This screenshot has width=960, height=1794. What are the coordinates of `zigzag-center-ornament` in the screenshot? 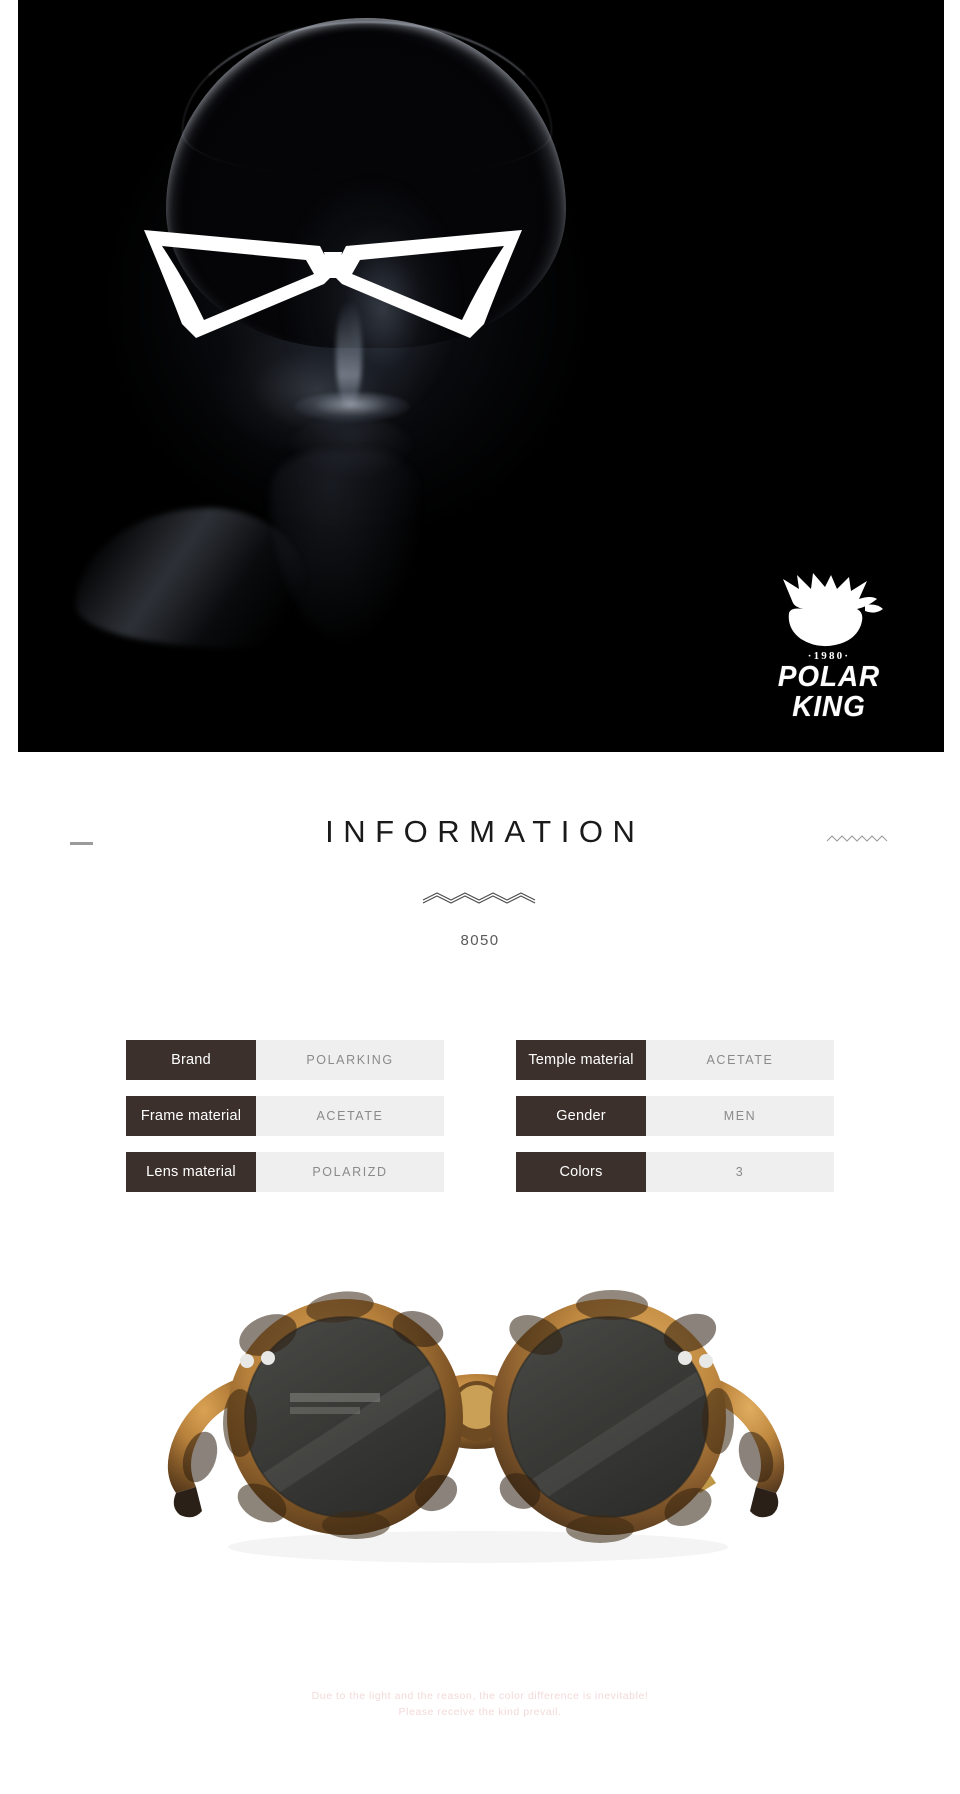 It's located at (480, 898).